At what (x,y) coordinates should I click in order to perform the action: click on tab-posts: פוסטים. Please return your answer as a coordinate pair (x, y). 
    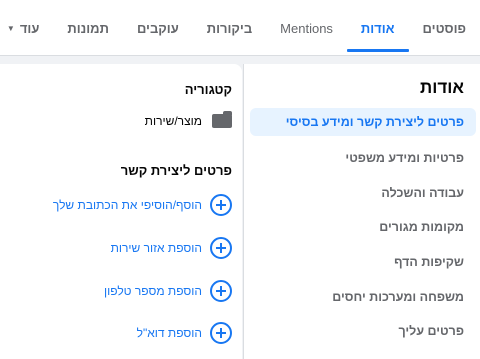
    Looking at the image, I should click on (444, 28).